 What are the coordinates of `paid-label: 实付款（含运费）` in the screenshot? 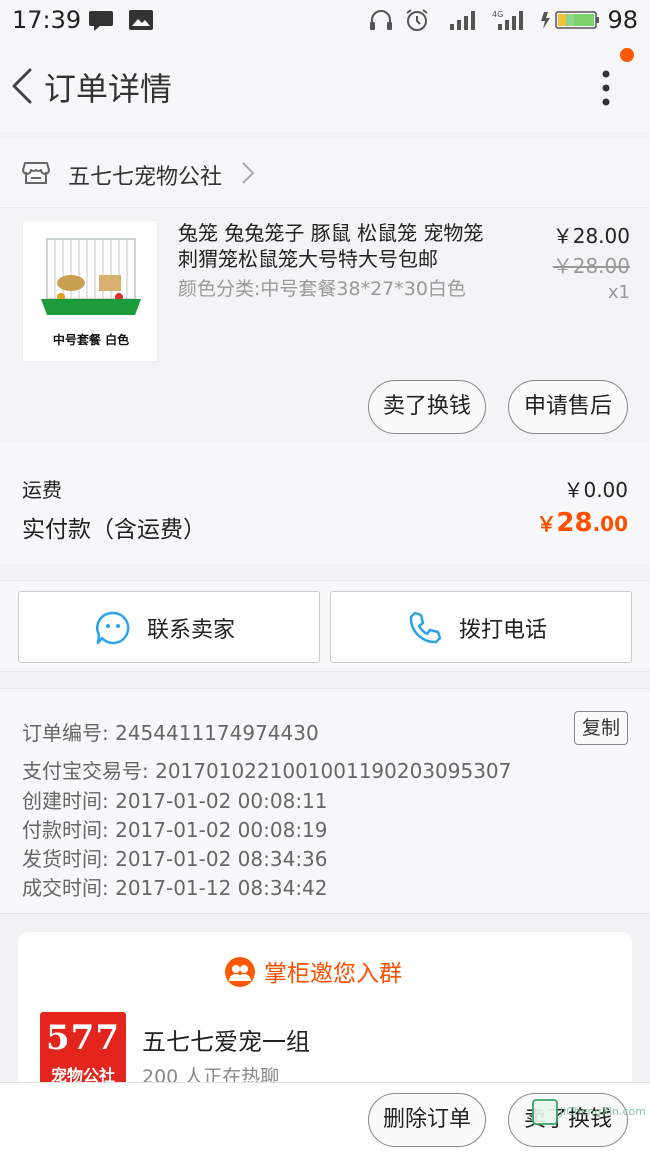 It's located at (114, 530).